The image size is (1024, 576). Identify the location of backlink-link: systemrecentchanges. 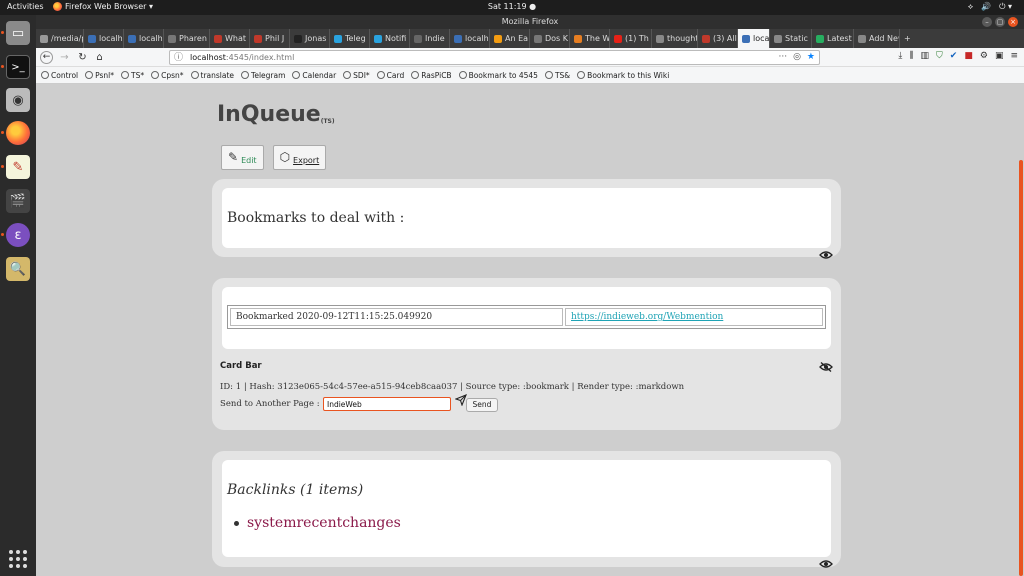
(324, 523).